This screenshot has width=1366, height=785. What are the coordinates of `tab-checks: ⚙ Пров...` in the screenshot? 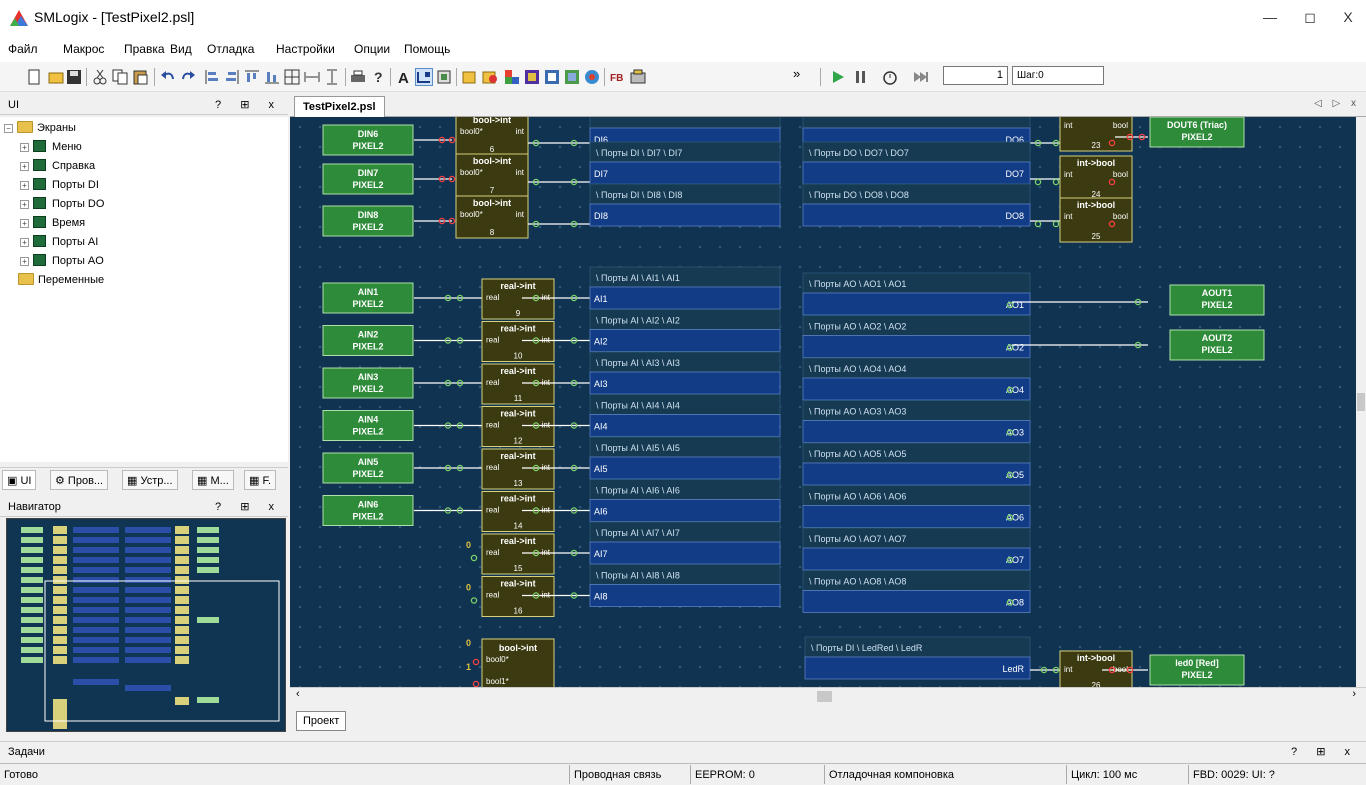 It's located at (79, 480).